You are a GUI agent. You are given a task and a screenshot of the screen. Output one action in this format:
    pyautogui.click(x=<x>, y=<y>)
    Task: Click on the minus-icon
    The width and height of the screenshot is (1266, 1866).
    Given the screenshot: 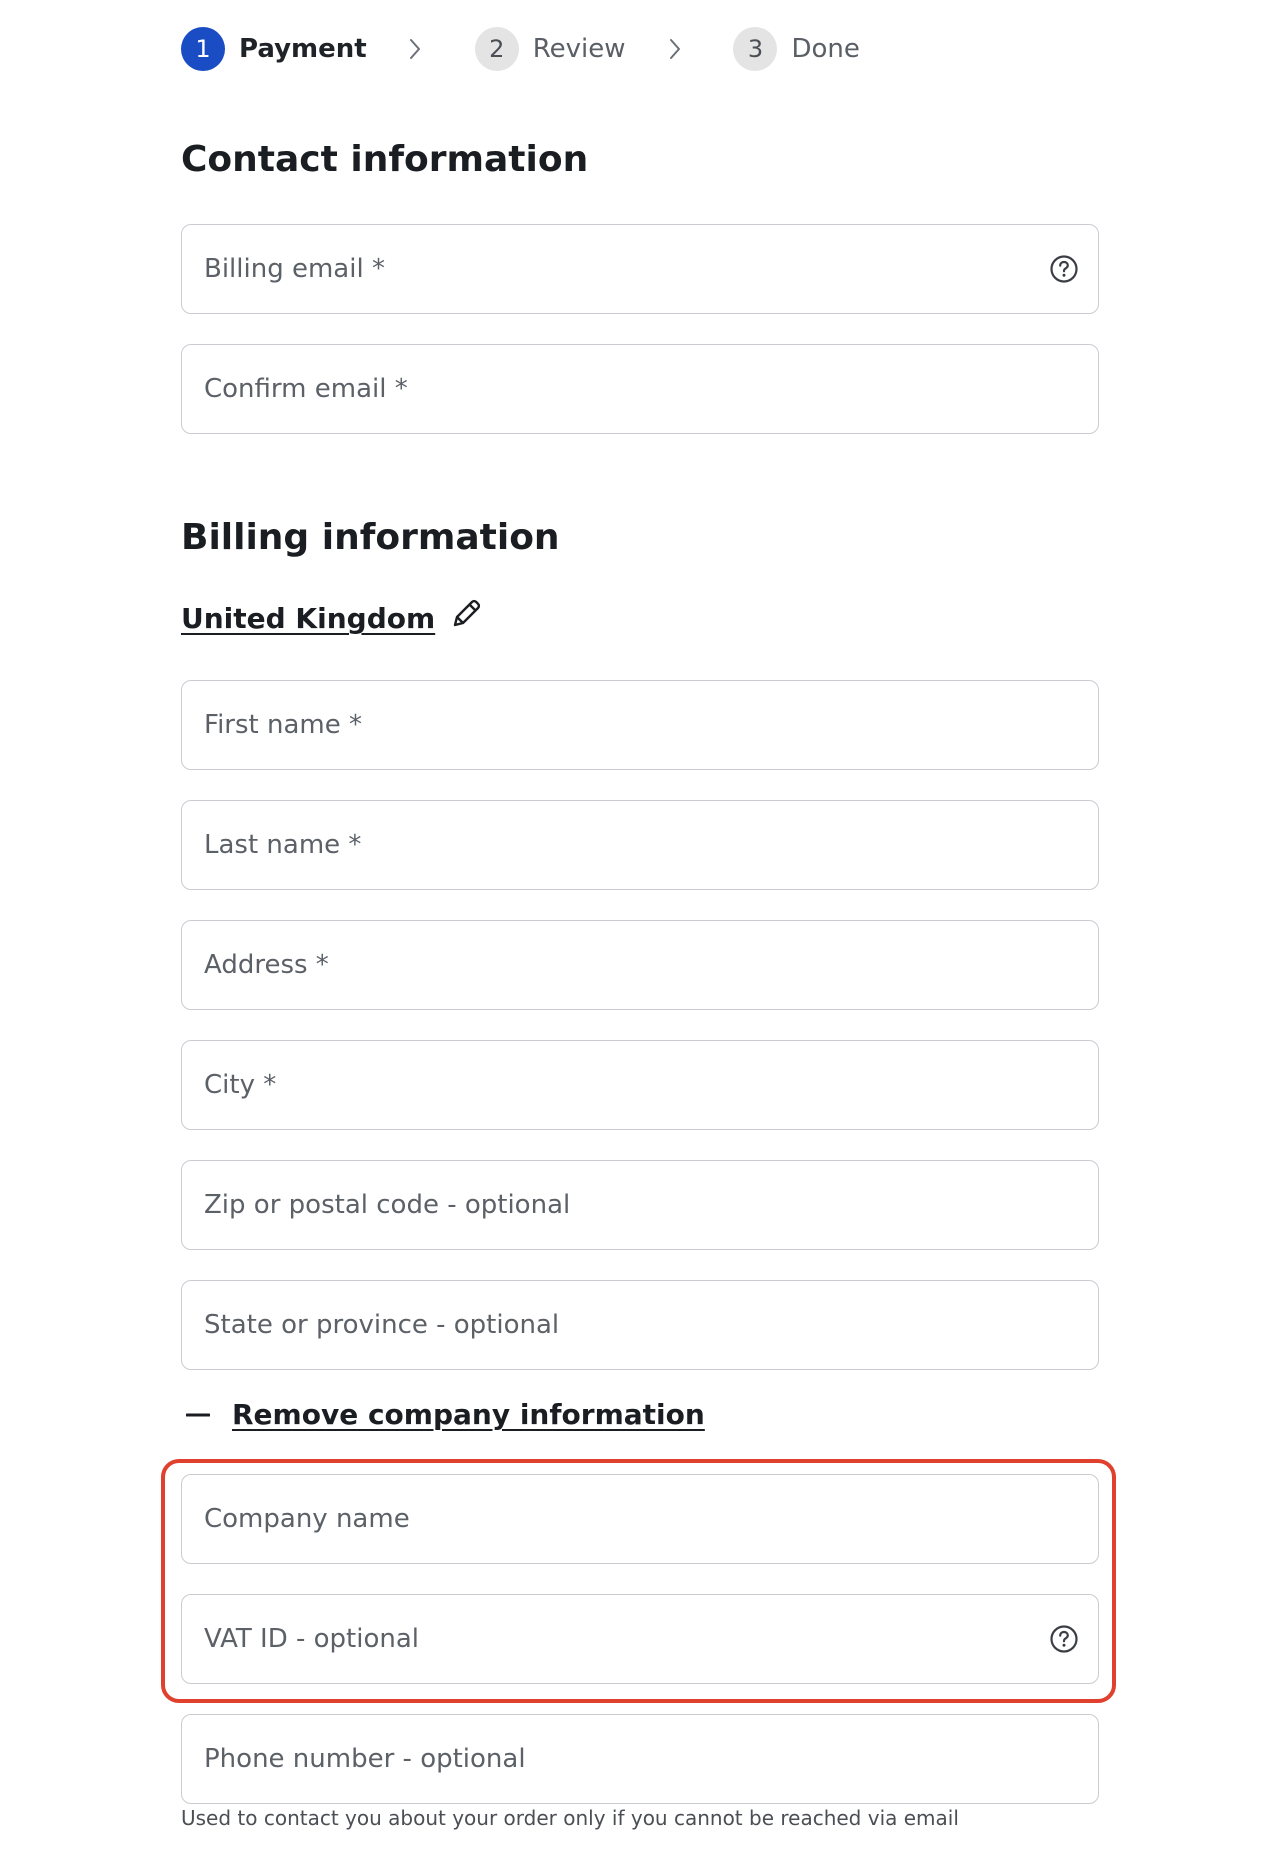 What is the action you would take?
    pyautogui.click(x=198, y=1415)
    